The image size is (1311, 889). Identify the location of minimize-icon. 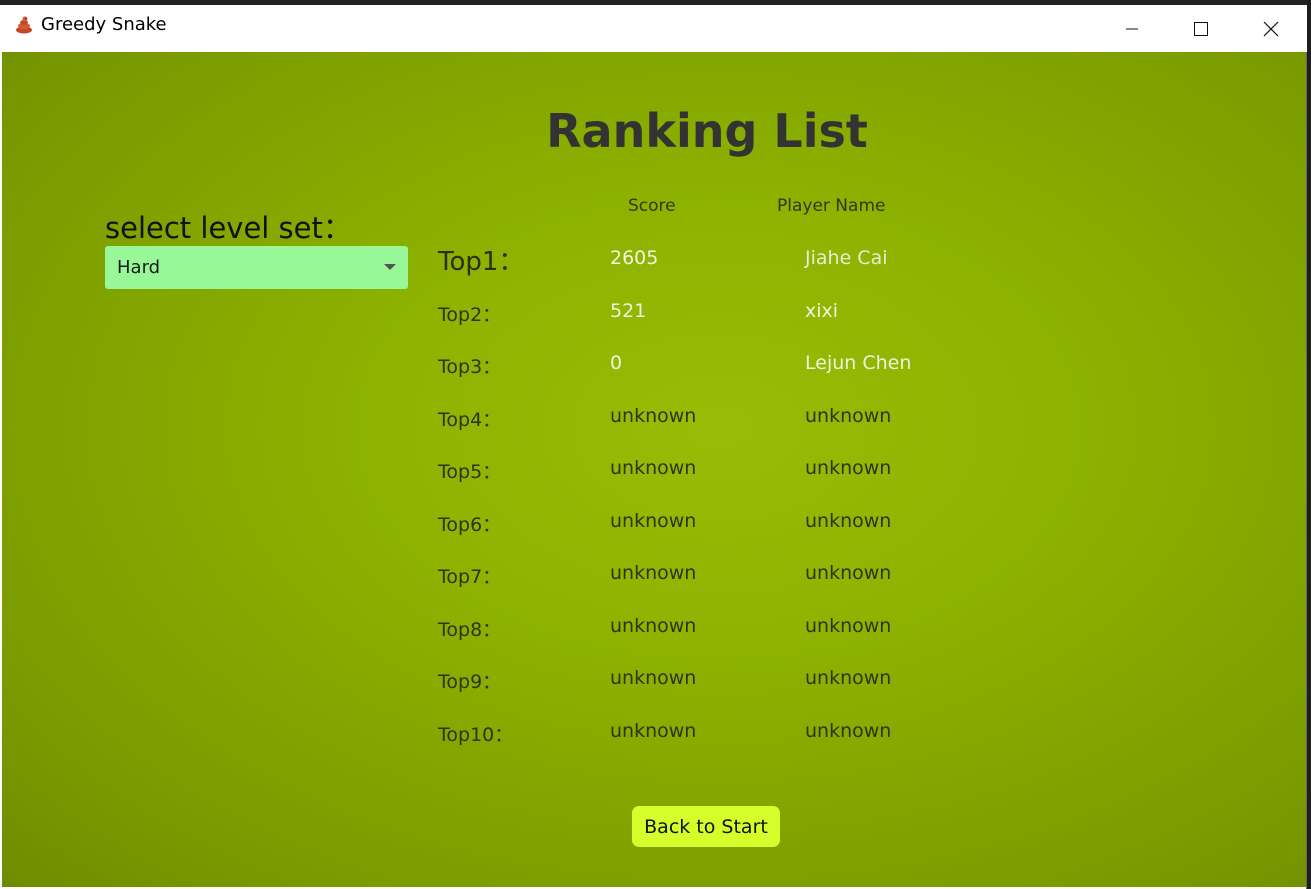
(1132, 28).